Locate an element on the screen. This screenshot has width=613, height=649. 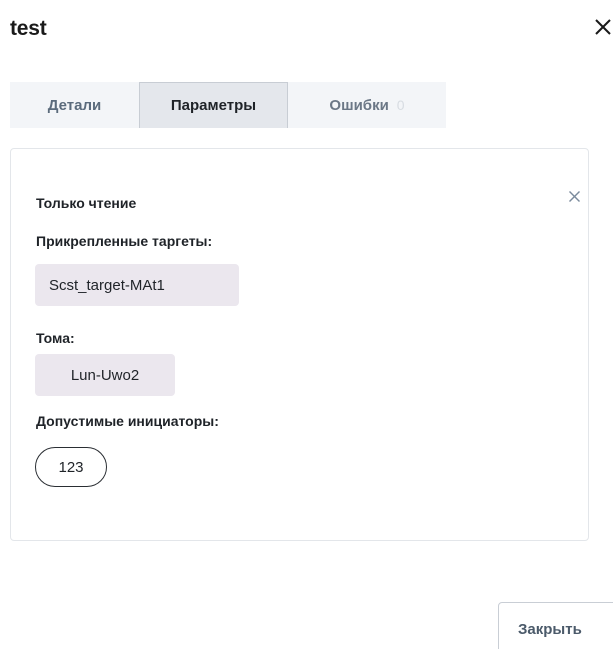
tab-bar: Детали Параметры Ошибки 0 is located at coordinates (228, 105).